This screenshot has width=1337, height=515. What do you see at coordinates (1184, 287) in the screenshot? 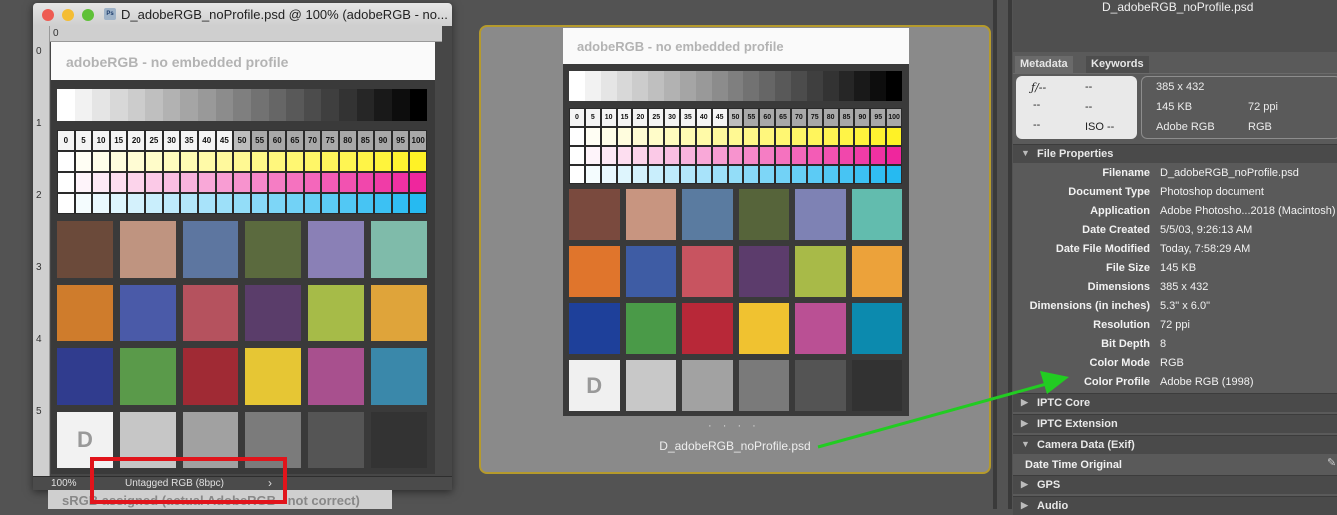
I see `prop-value: 385 x 432` at bounding box center [1184, 287].